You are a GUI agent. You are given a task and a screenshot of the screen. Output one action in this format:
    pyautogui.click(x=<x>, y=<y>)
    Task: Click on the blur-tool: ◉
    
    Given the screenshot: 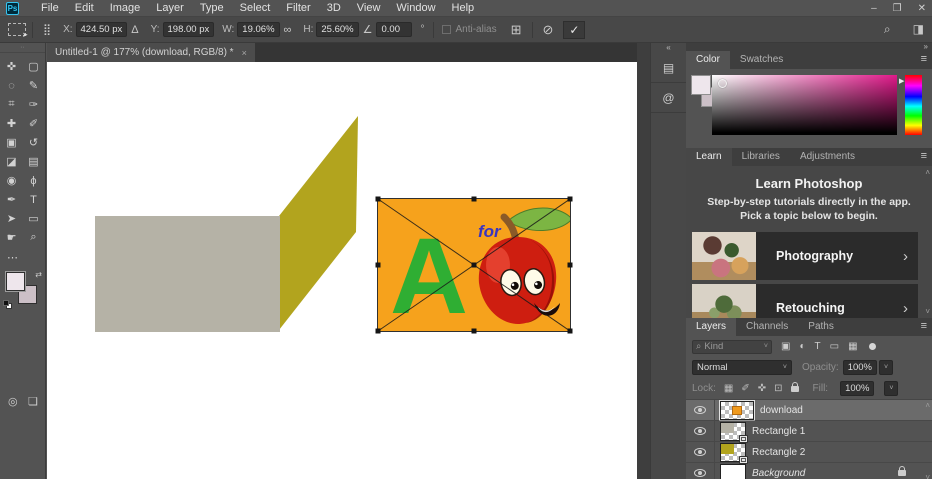 What is the action you would take?
    pyautogui.click(x=12, y=180)
    